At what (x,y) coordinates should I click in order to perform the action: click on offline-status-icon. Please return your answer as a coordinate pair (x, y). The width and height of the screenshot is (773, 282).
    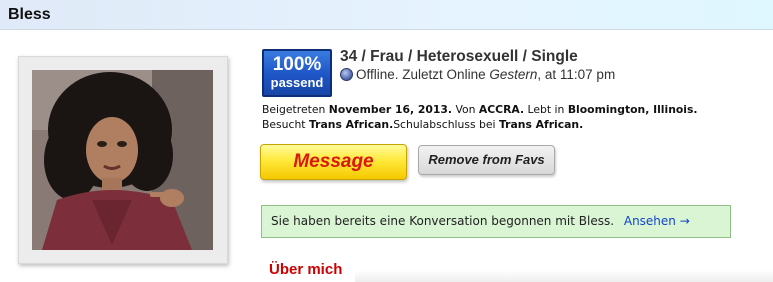
    Looking at the image, I should click on (346, 74).